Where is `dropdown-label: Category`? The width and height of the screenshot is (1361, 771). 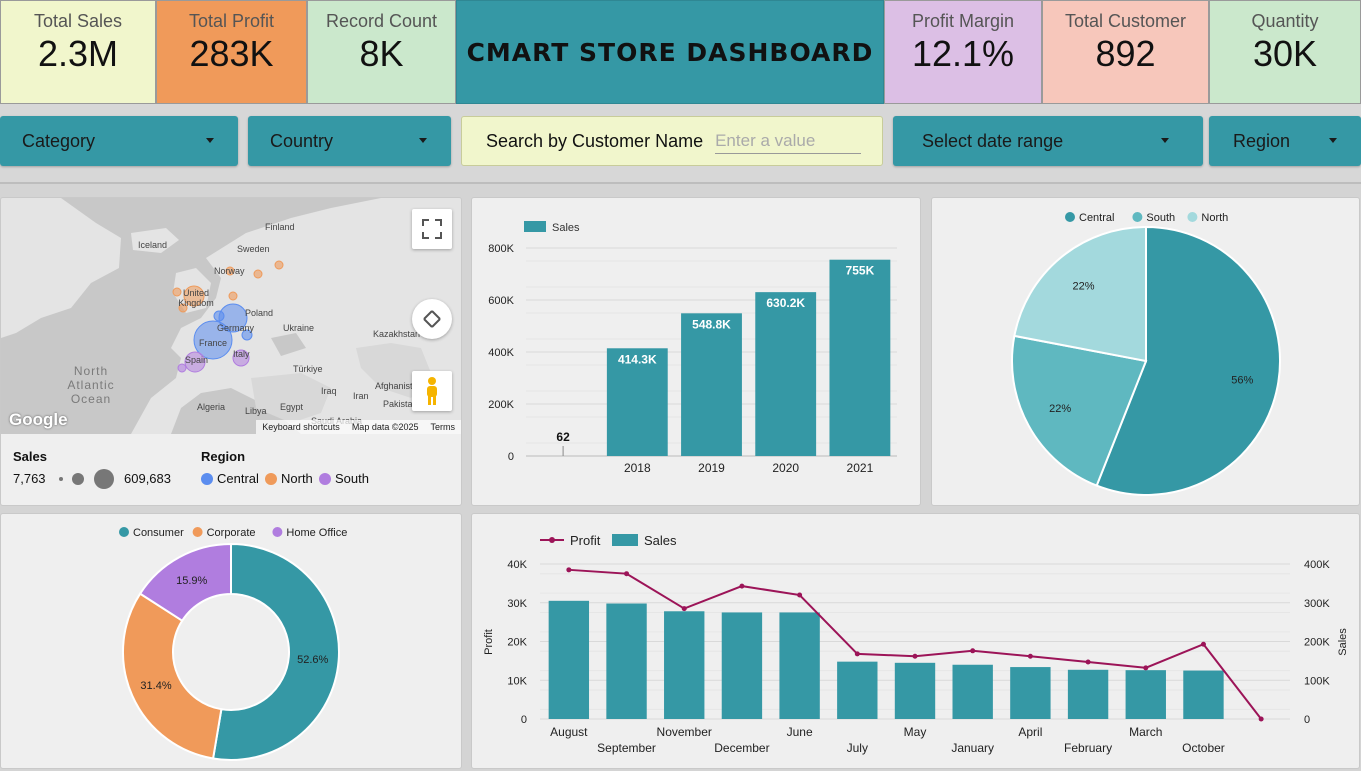 dropdown-label: Category is located at coordinates (59, 140).